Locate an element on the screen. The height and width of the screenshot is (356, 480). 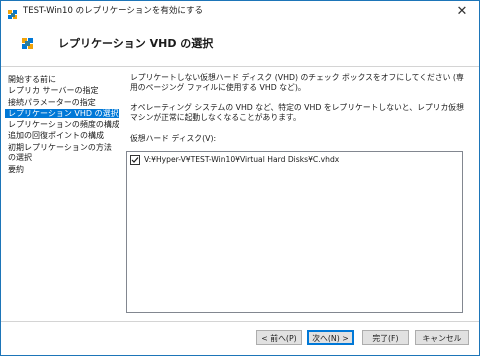
nav-item-before-you-begin: 開始する前に is located at coordinates (62, 79).